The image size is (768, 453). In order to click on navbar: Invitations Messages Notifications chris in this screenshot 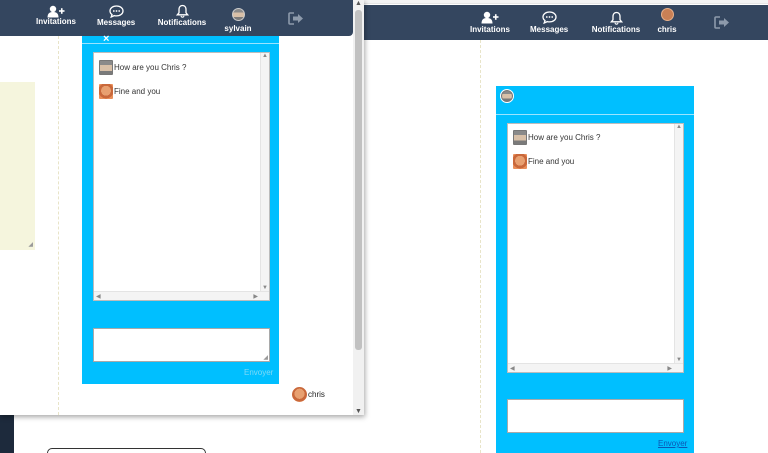, I will do `click(558, 22)`.